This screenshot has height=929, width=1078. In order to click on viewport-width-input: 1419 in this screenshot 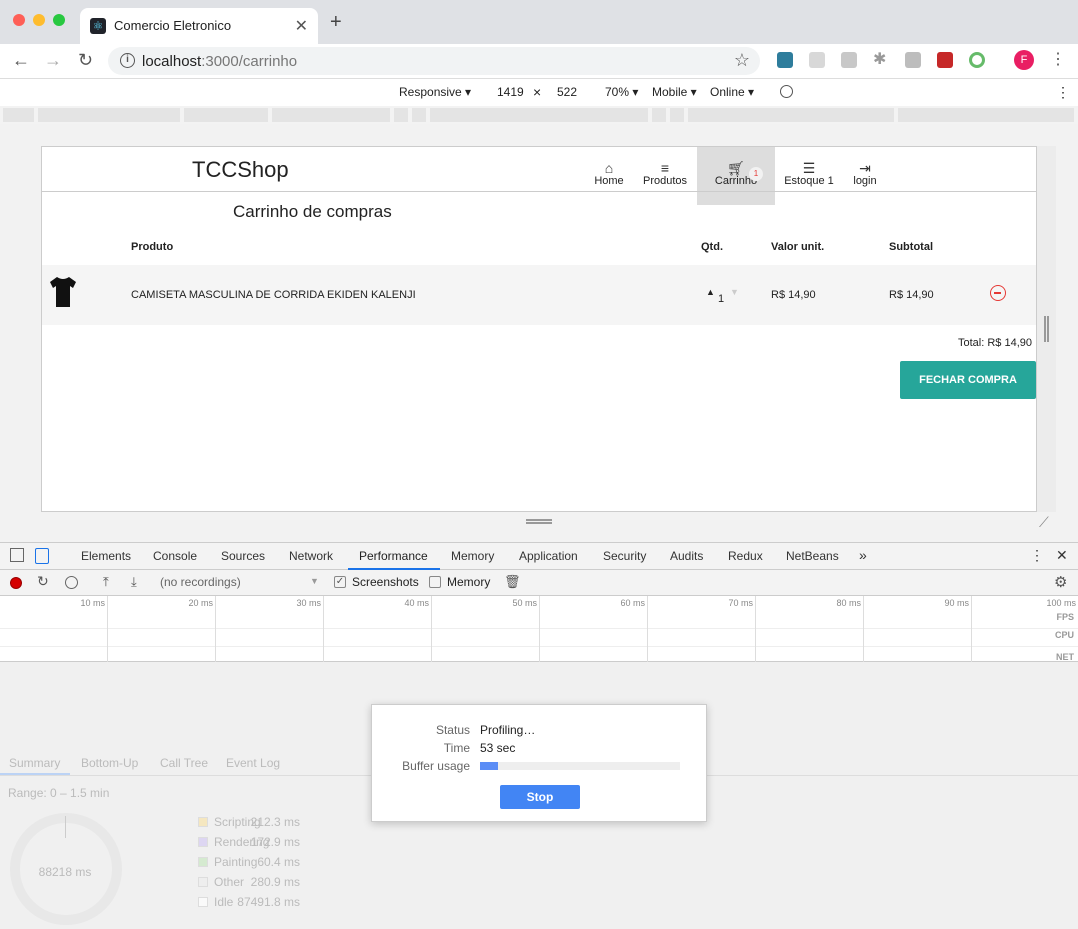, I will do `click(510, 92)`.